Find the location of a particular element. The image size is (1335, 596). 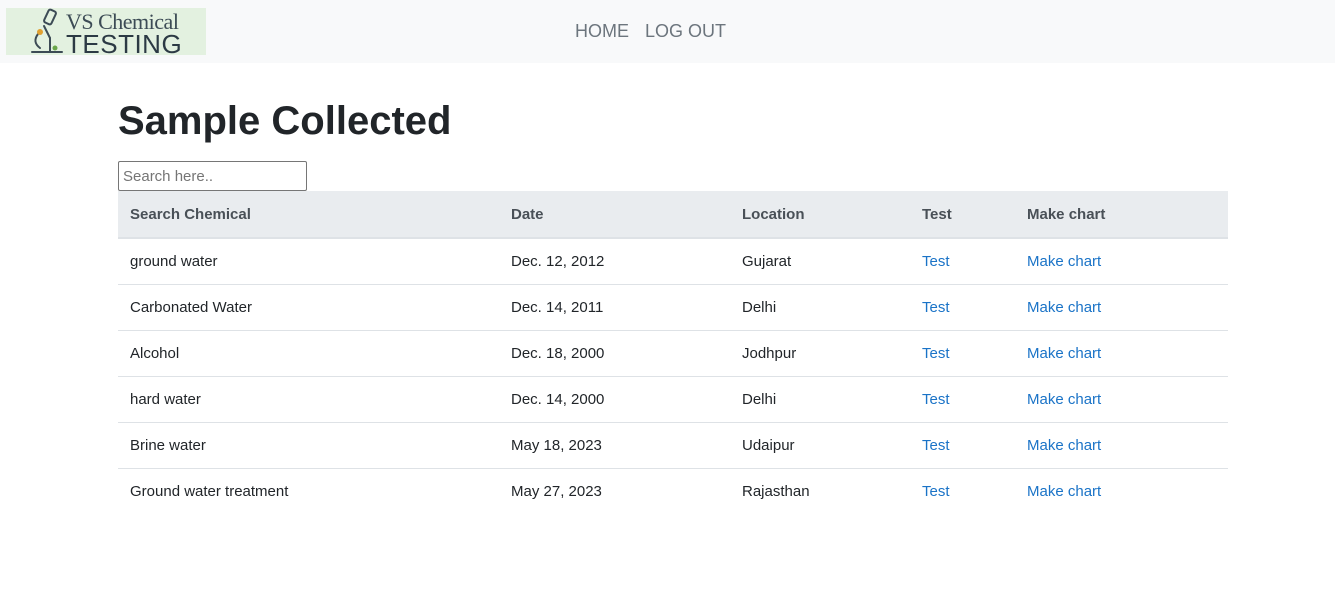

cell-chemical: Ground water treatment is located at coordinates (308, 490).